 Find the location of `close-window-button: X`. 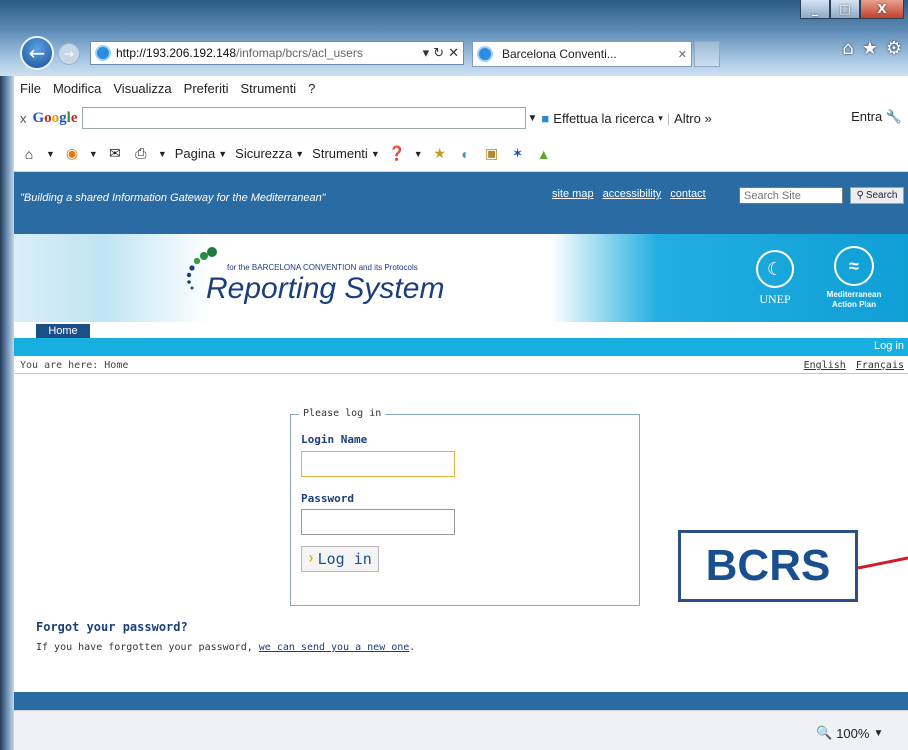

close-window-button: X is located at coordinates (882, 9).